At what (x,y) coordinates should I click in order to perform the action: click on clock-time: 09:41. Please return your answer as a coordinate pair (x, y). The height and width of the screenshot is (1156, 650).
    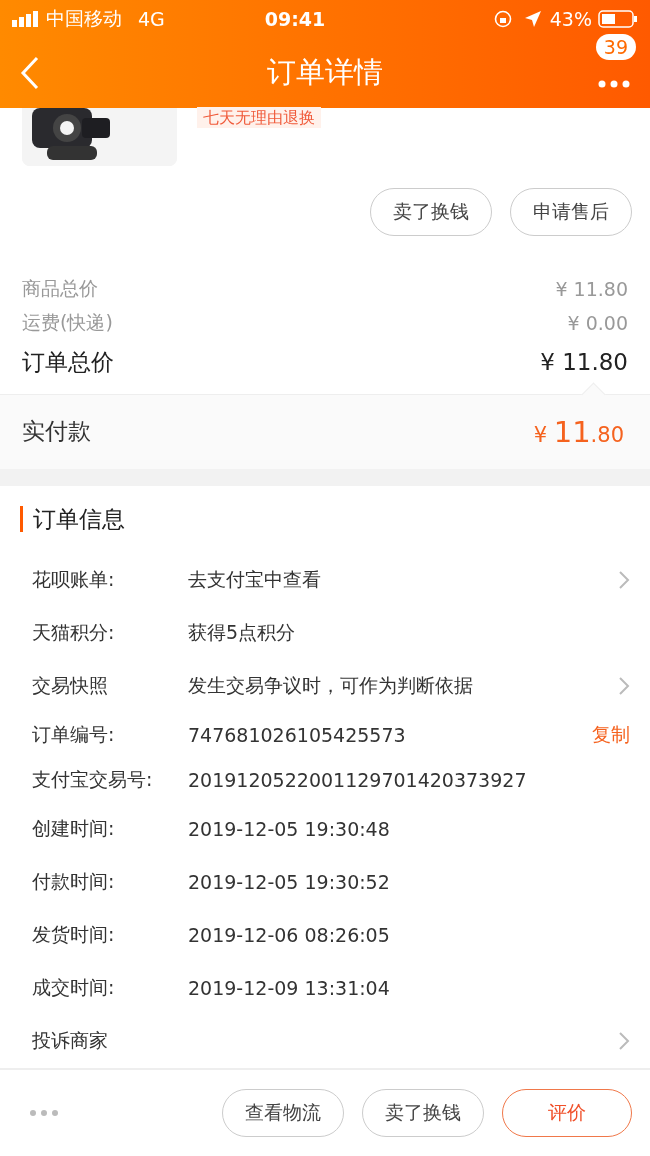
    Looking at the image, I should click on (295, 19).